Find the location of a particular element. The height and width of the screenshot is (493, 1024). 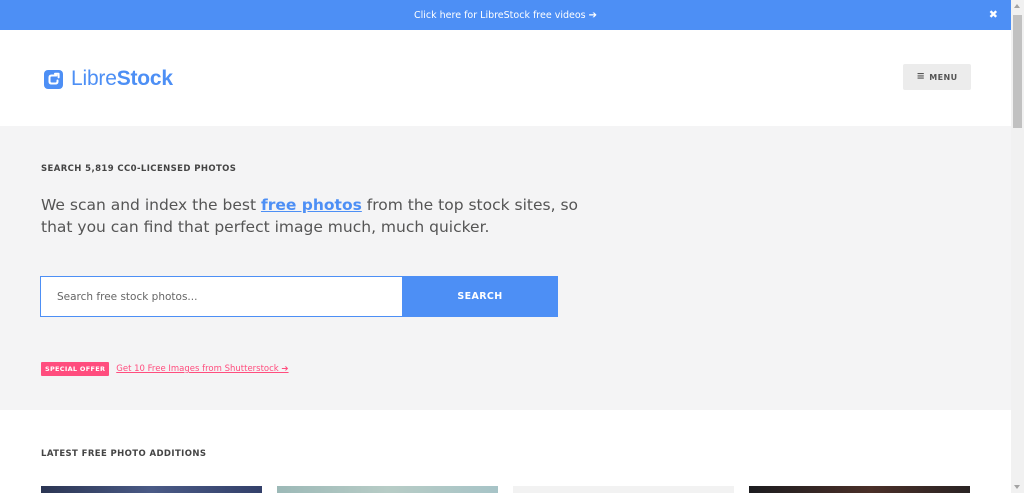

arrow-right-icon: ➔ is located at coordinates (593, 15).